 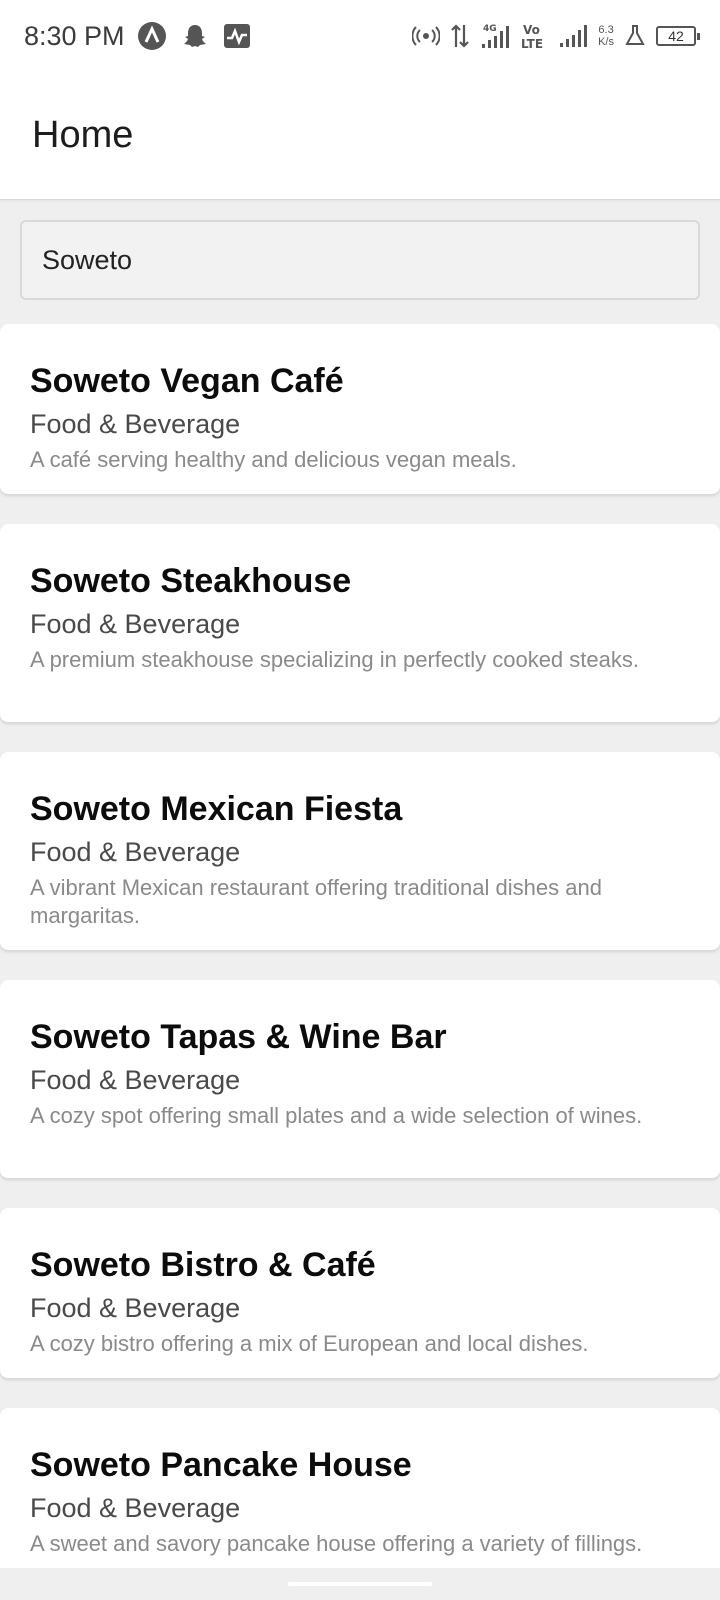 I want to click on network-speed: 6.3 K/s, so click(x=606, y=36).